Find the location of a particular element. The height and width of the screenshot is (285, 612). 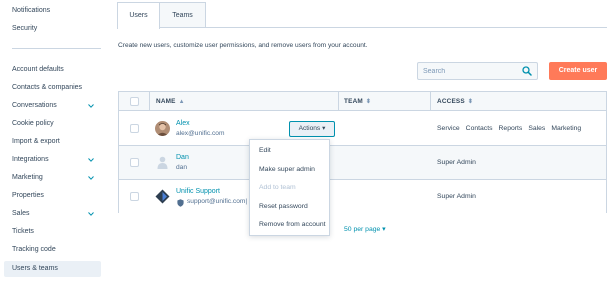

sidebar-divider is located at coordinates (56, 48).